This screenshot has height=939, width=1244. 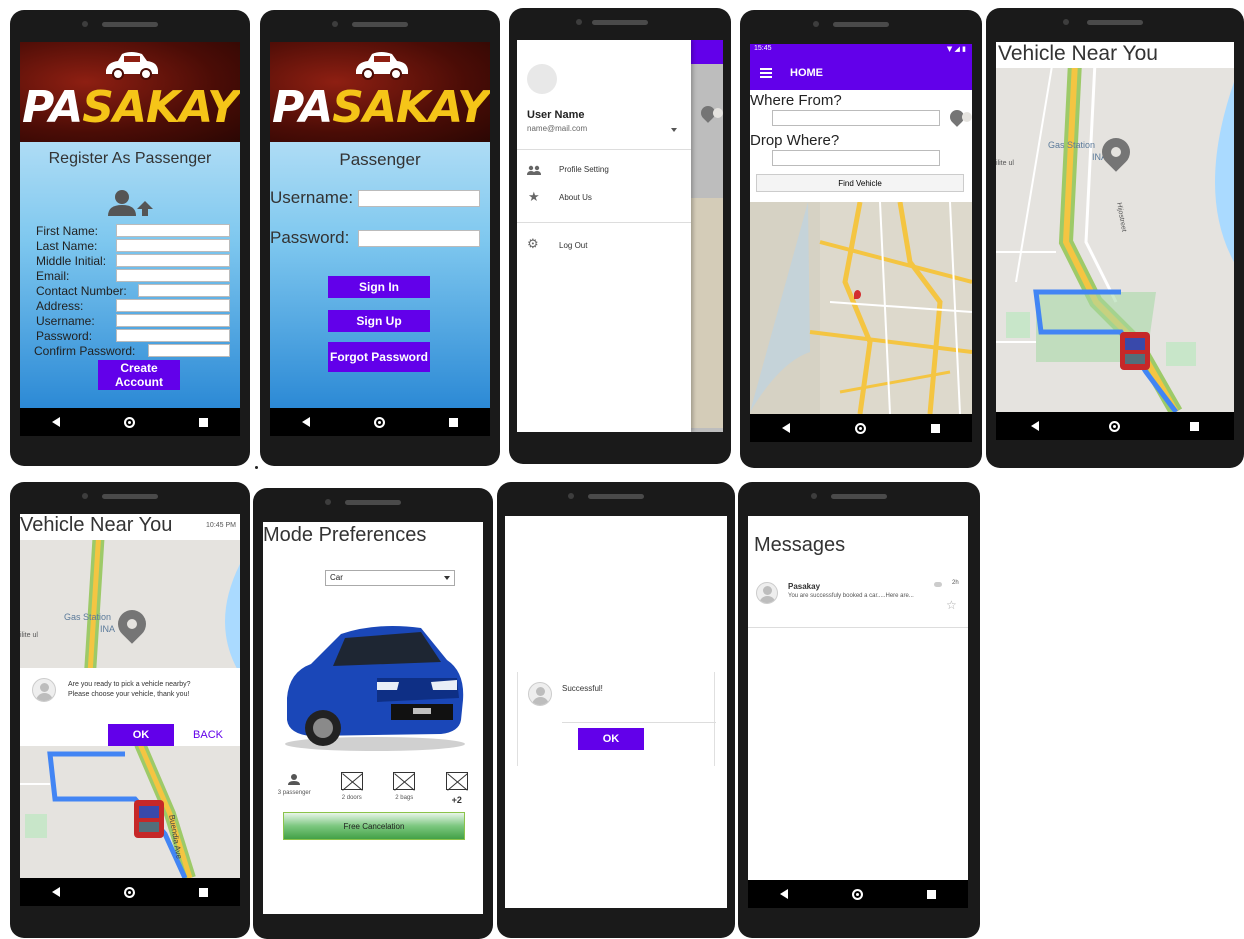 I want to click on star-icon: ★, so click(x=534, y=197).